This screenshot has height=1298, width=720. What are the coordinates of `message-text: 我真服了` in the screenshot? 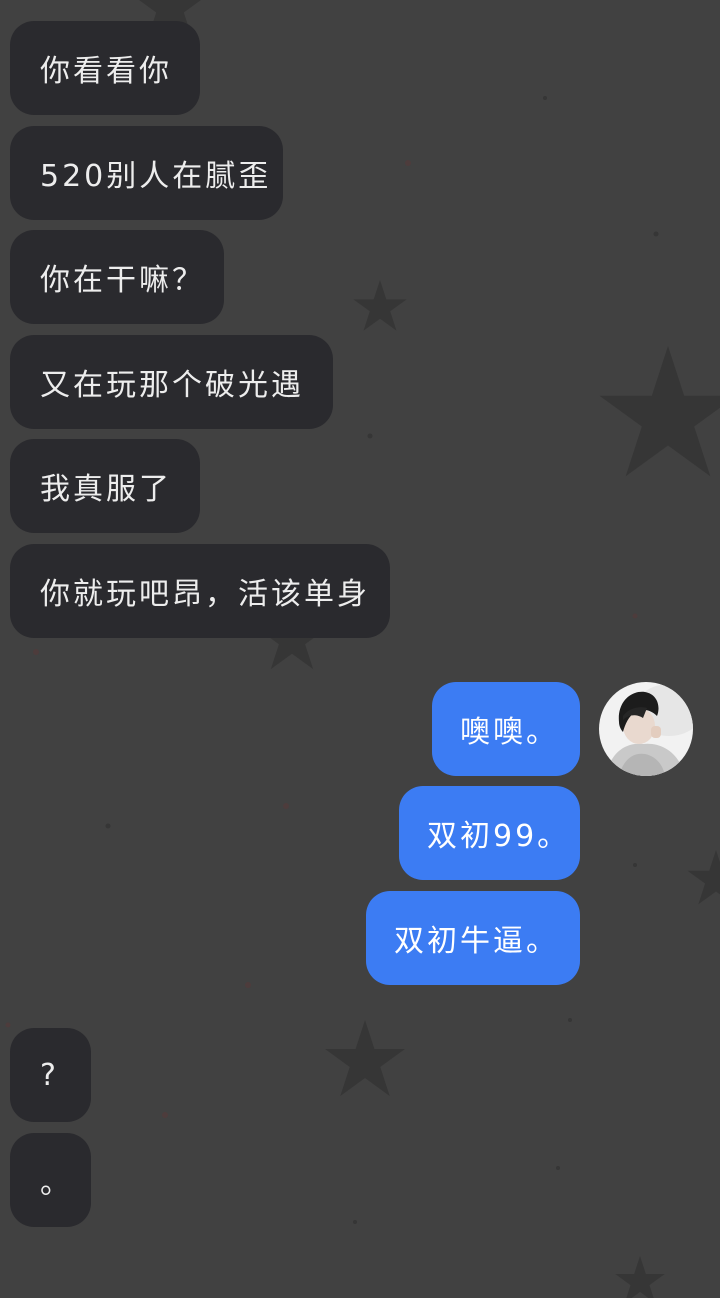 It's located at (106, 489).